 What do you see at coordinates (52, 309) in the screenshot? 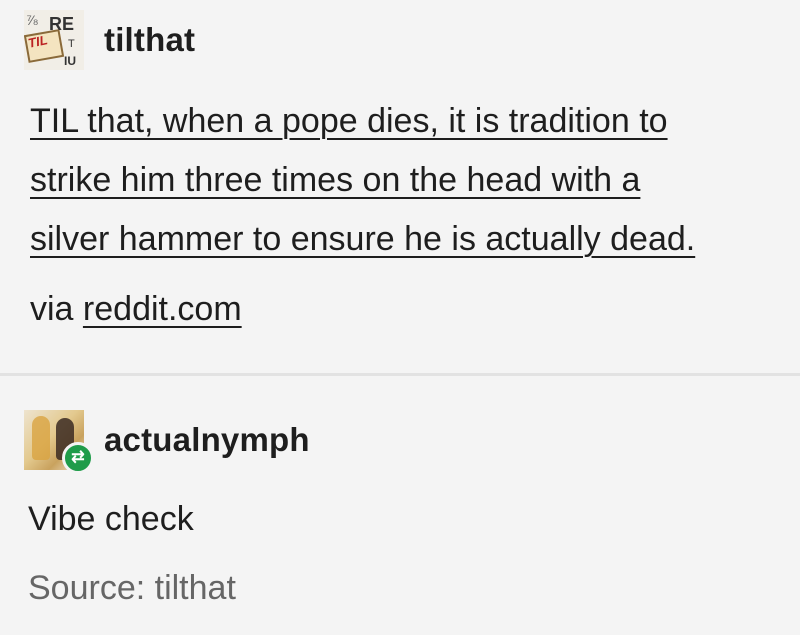
I see `via-label: via` at bounding box center [52, 309].